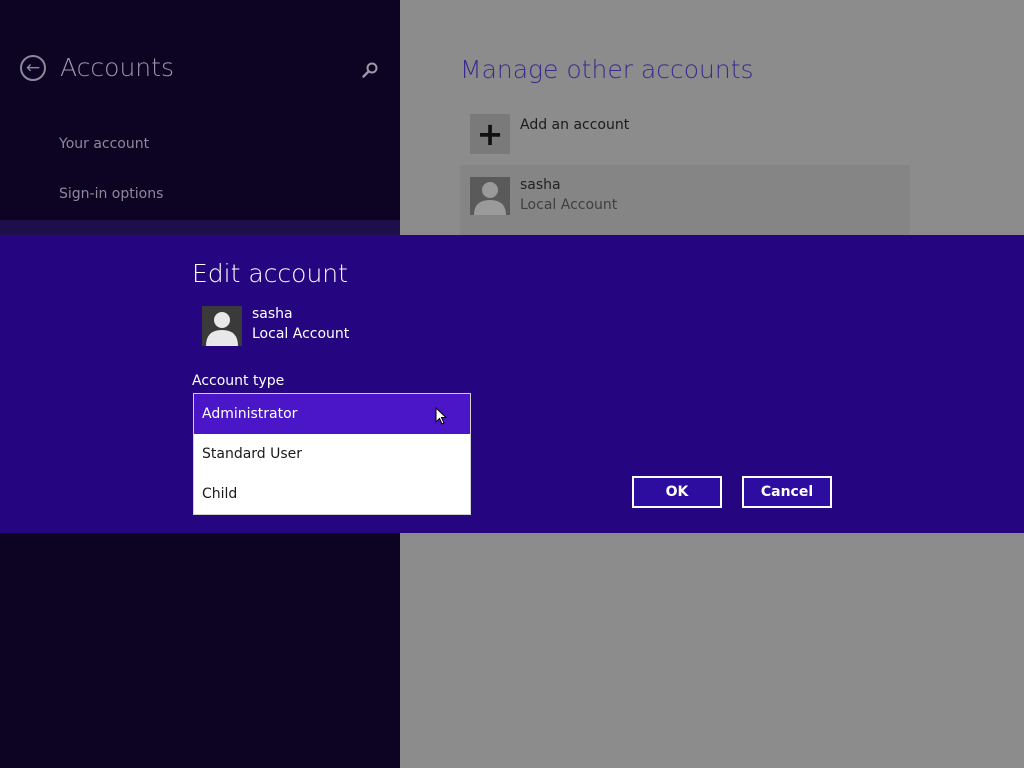 This screenshot has height=768, width=1024. What do you see at coordinates (685, 200) in the screenshot?
I see `account-list-item: sasha Local Account` at bounding box center [685, 200].